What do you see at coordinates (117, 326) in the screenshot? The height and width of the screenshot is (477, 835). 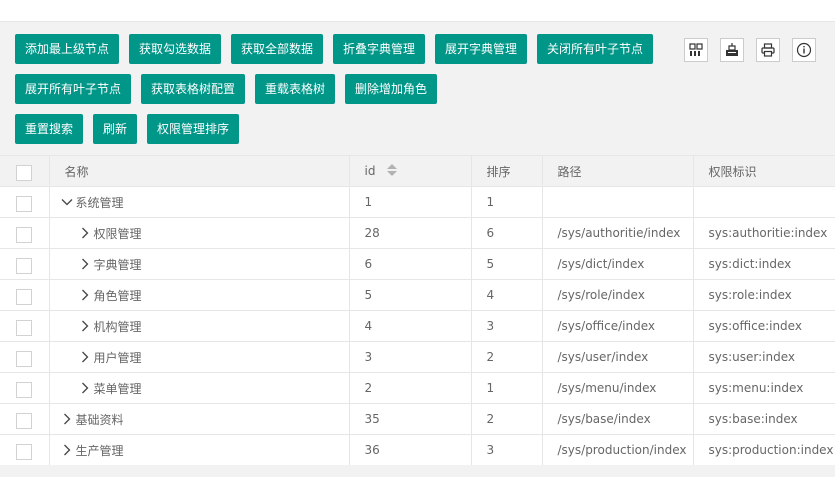 I see `row-name: 机构管理` at bounding box center [117, 326].